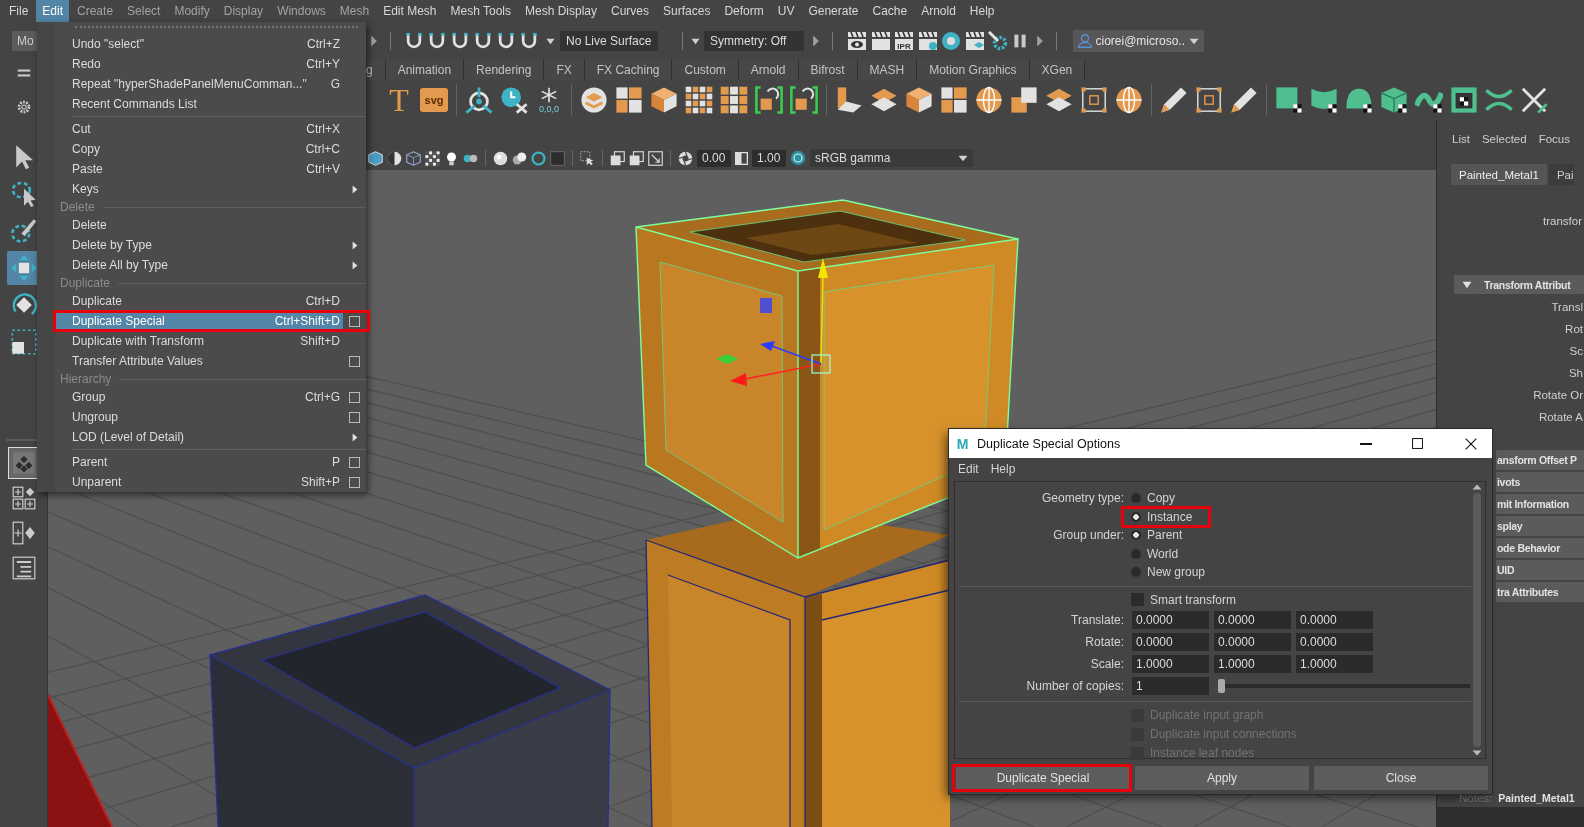  I want to click on grid-icon, so click(734, 100).